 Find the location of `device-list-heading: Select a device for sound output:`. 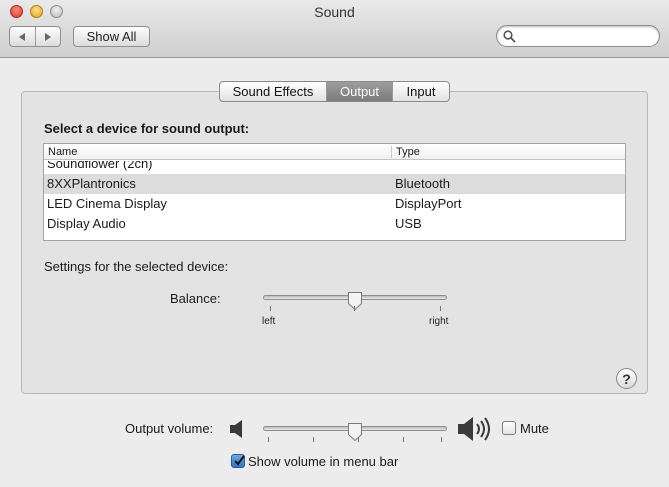

device-list-heading: Select a device for sound output: is located at coordinates (147, 128).